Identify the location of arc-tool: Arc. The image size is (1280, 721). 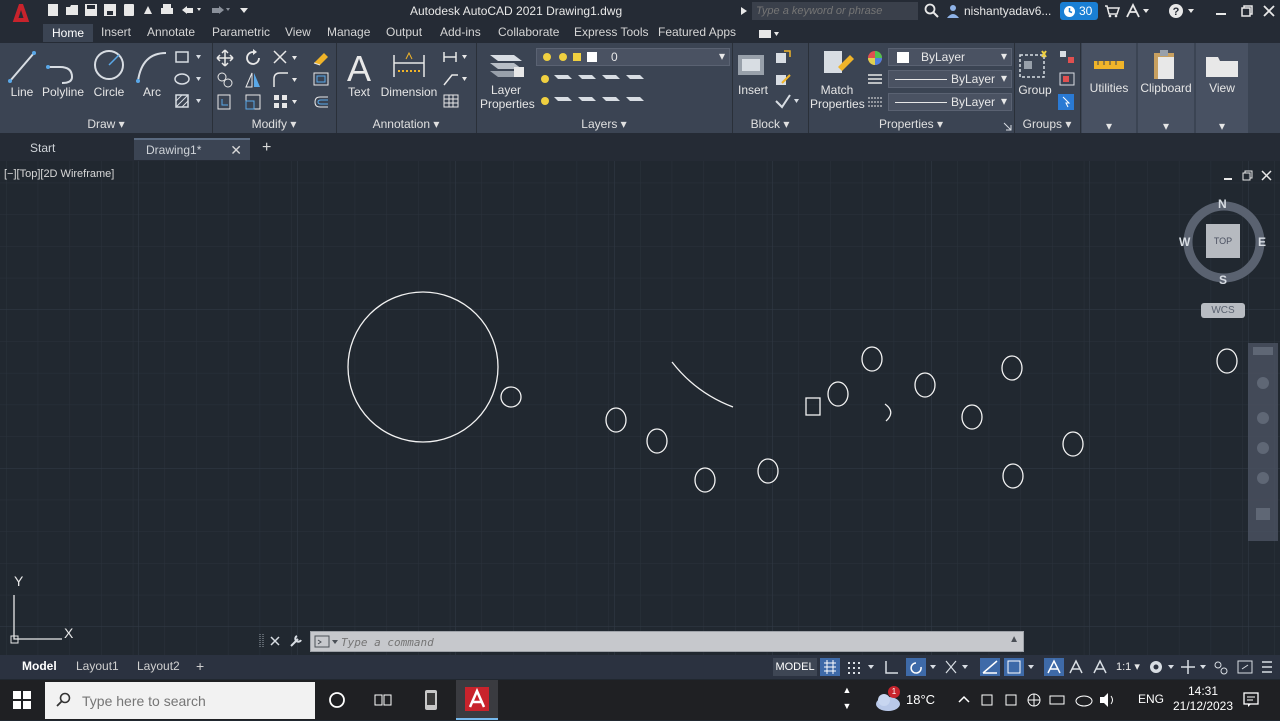
(152, 80).